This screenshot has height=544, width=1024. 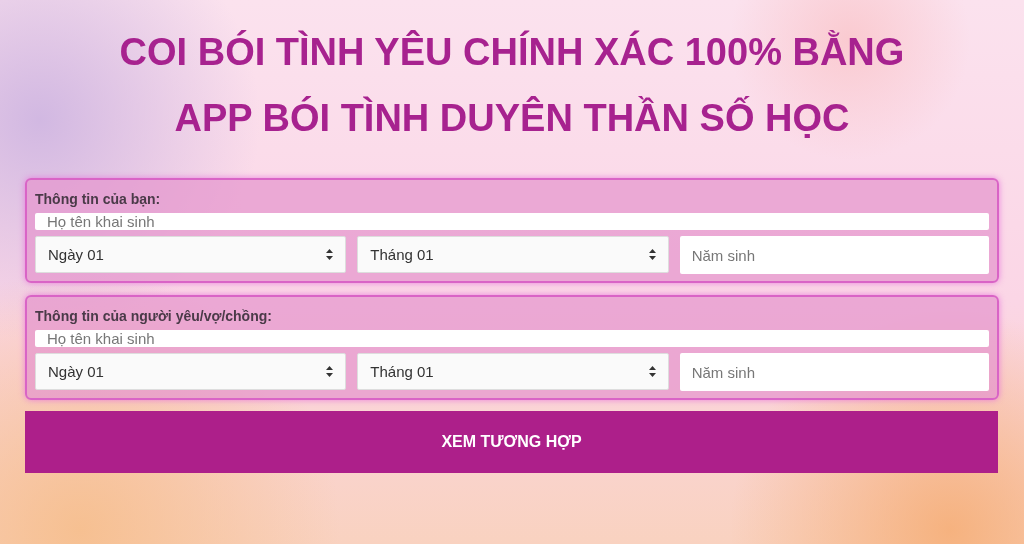 I want to click on section-label: Thông tin của người yêu/vợ/chồng:, so click(x=154, y=315).